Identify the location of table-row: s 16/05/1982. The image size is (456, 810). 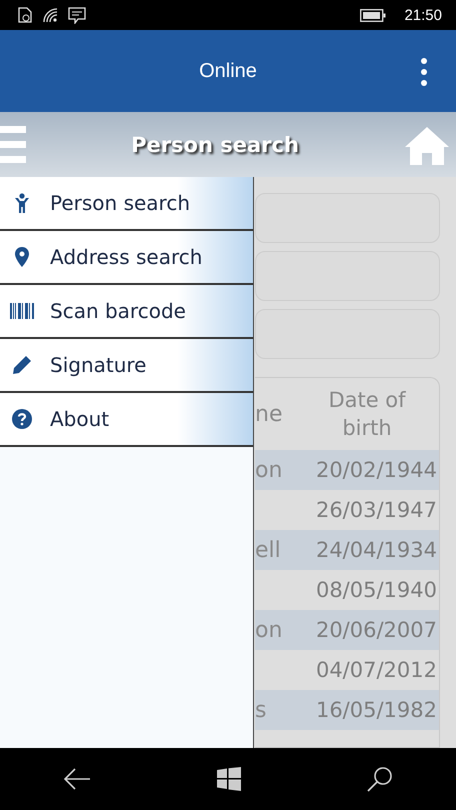
(347, 710).